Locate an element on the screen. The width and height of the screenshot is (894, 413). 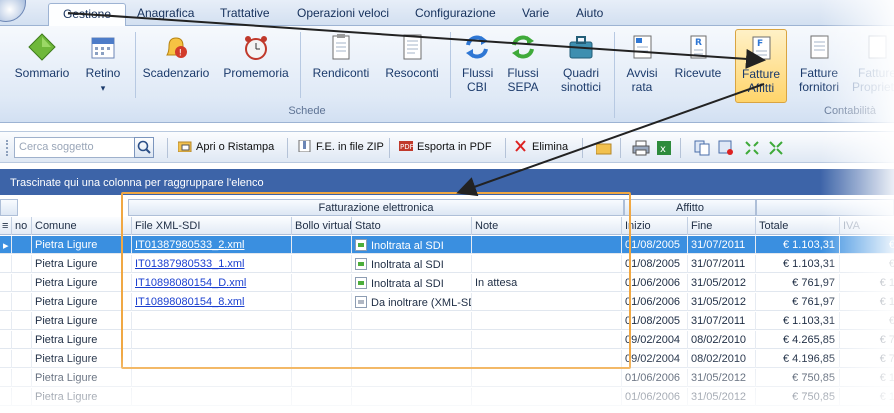
invoice-owners-icon is located at coordinates (877, 47).